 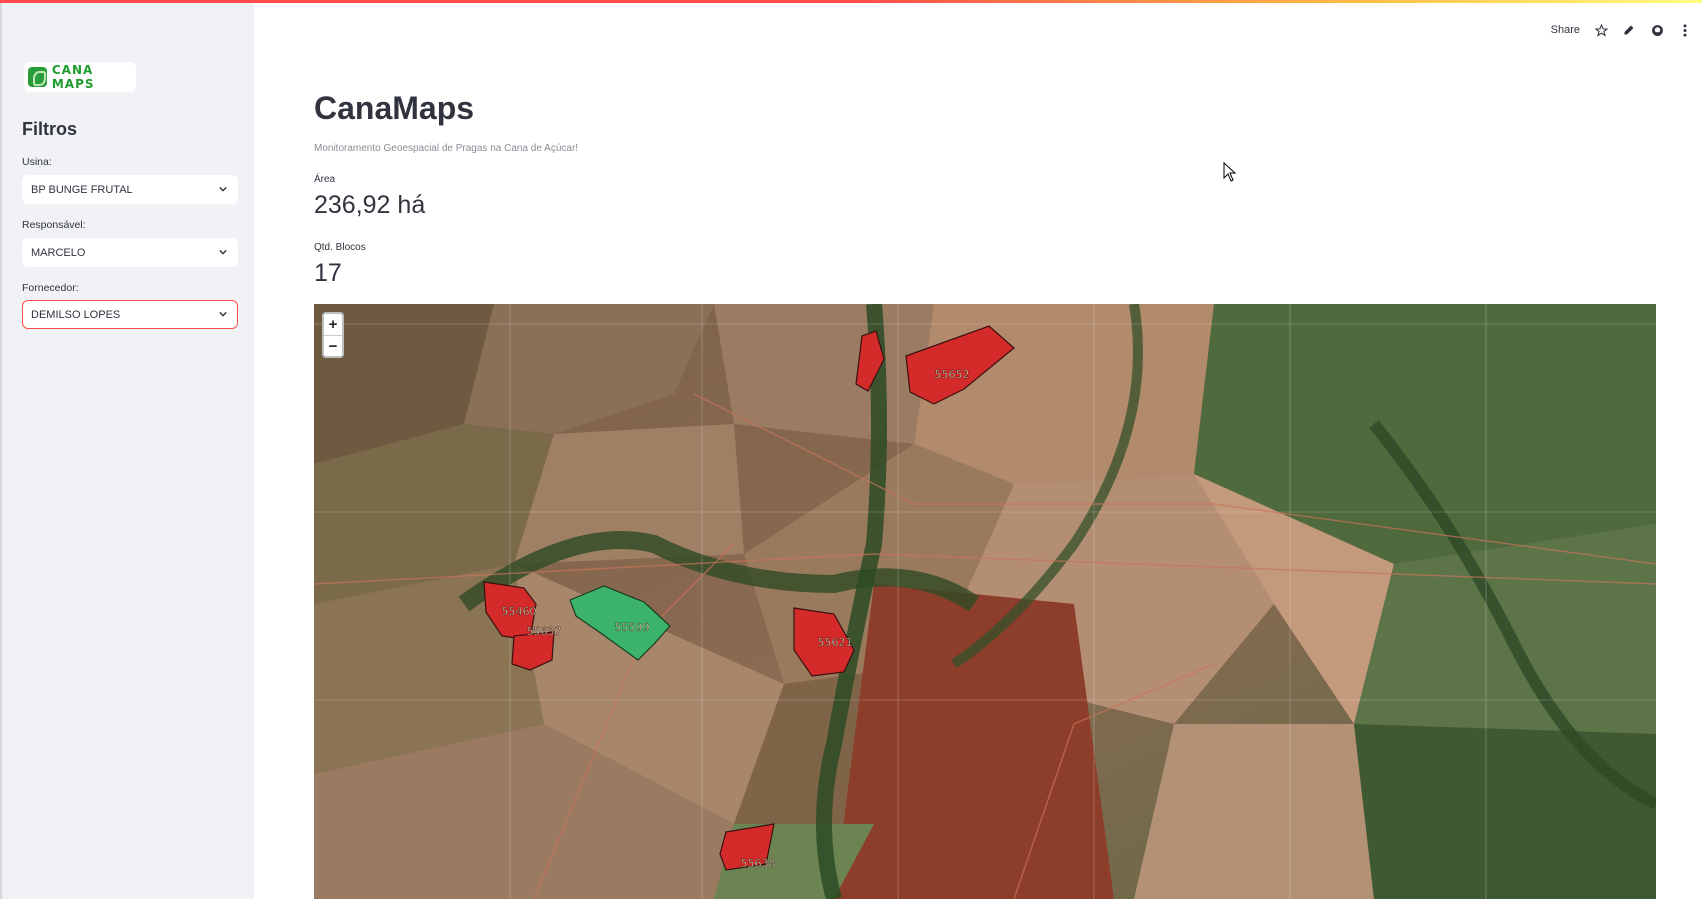 What do you see at coordinates (394, 108) in the screenshot?
I see `page-title: CanaMaps` at bounding box center [394, 108].